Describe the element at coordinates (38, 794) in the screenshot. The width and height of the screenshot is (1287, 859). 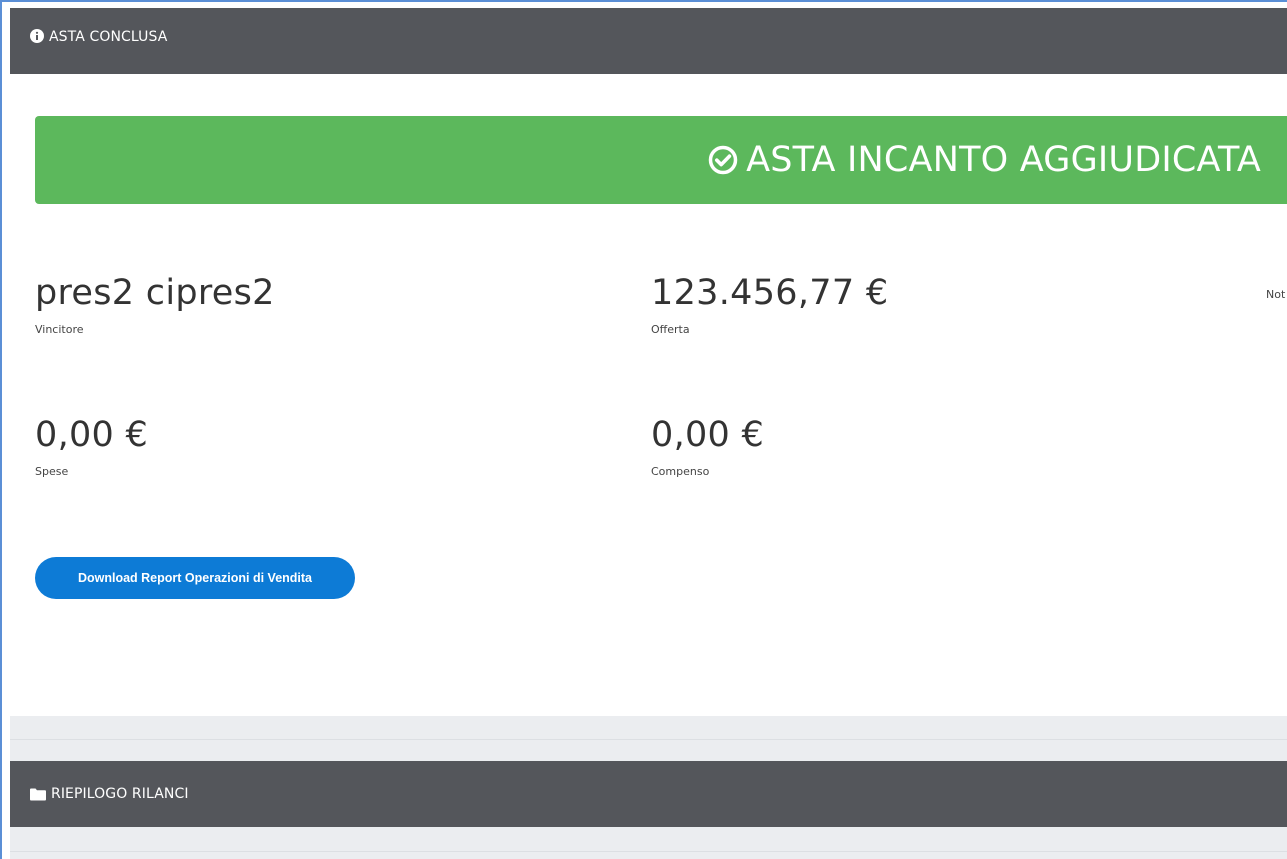
I see `folder-icon` at that location.